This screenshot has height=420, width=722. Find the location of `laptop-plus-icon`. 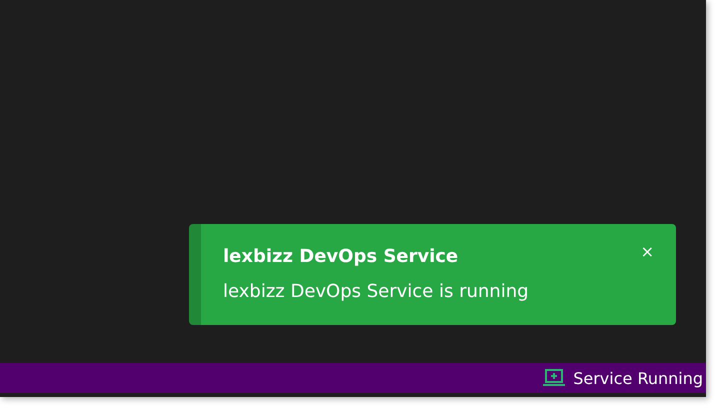

laptop-plus-icon is located at coordinates (554, 378).